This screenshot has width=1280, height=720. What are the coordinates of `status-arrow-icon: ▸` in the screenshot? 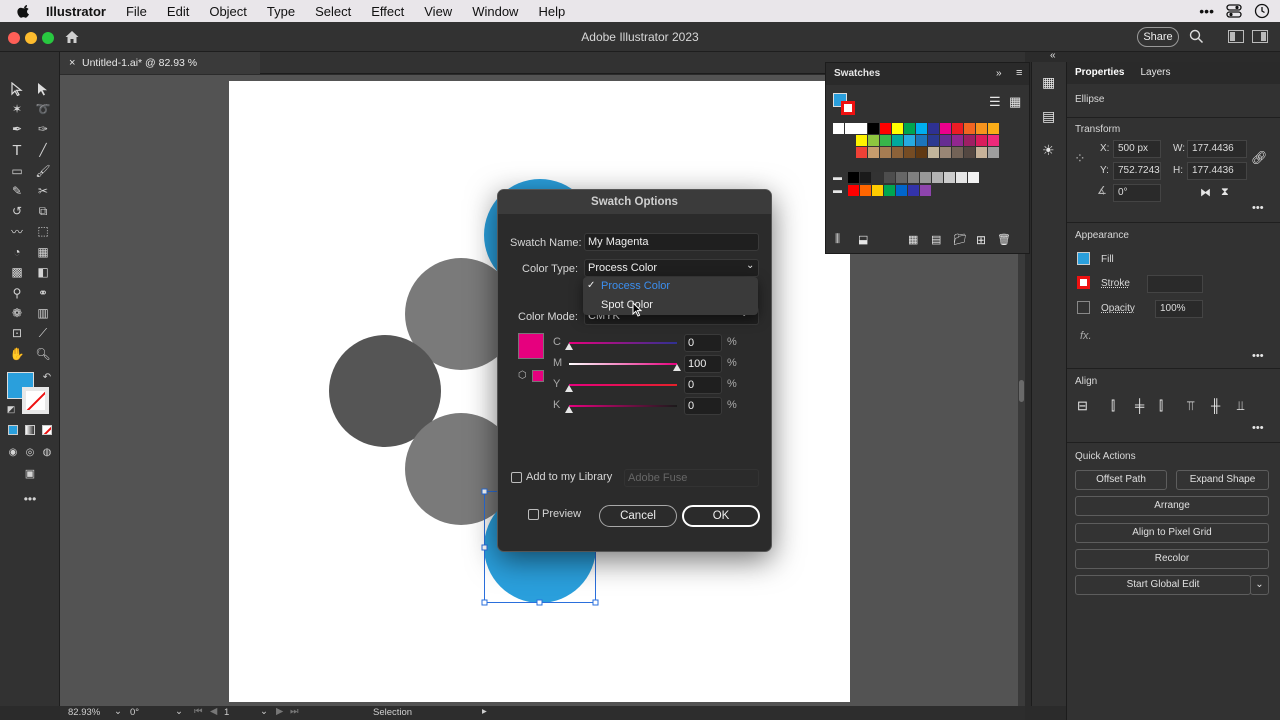 It's located at (484, 711).